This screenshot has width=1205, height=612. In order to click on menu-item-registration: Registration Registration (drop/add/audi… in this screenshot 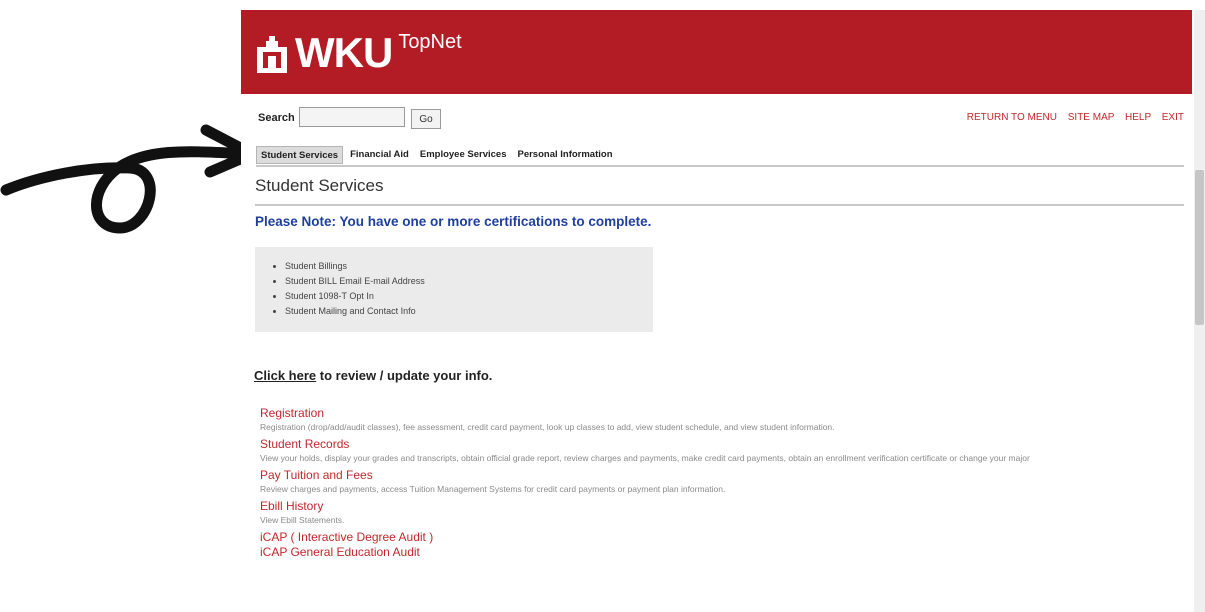, I will do `click(722, 420)`.